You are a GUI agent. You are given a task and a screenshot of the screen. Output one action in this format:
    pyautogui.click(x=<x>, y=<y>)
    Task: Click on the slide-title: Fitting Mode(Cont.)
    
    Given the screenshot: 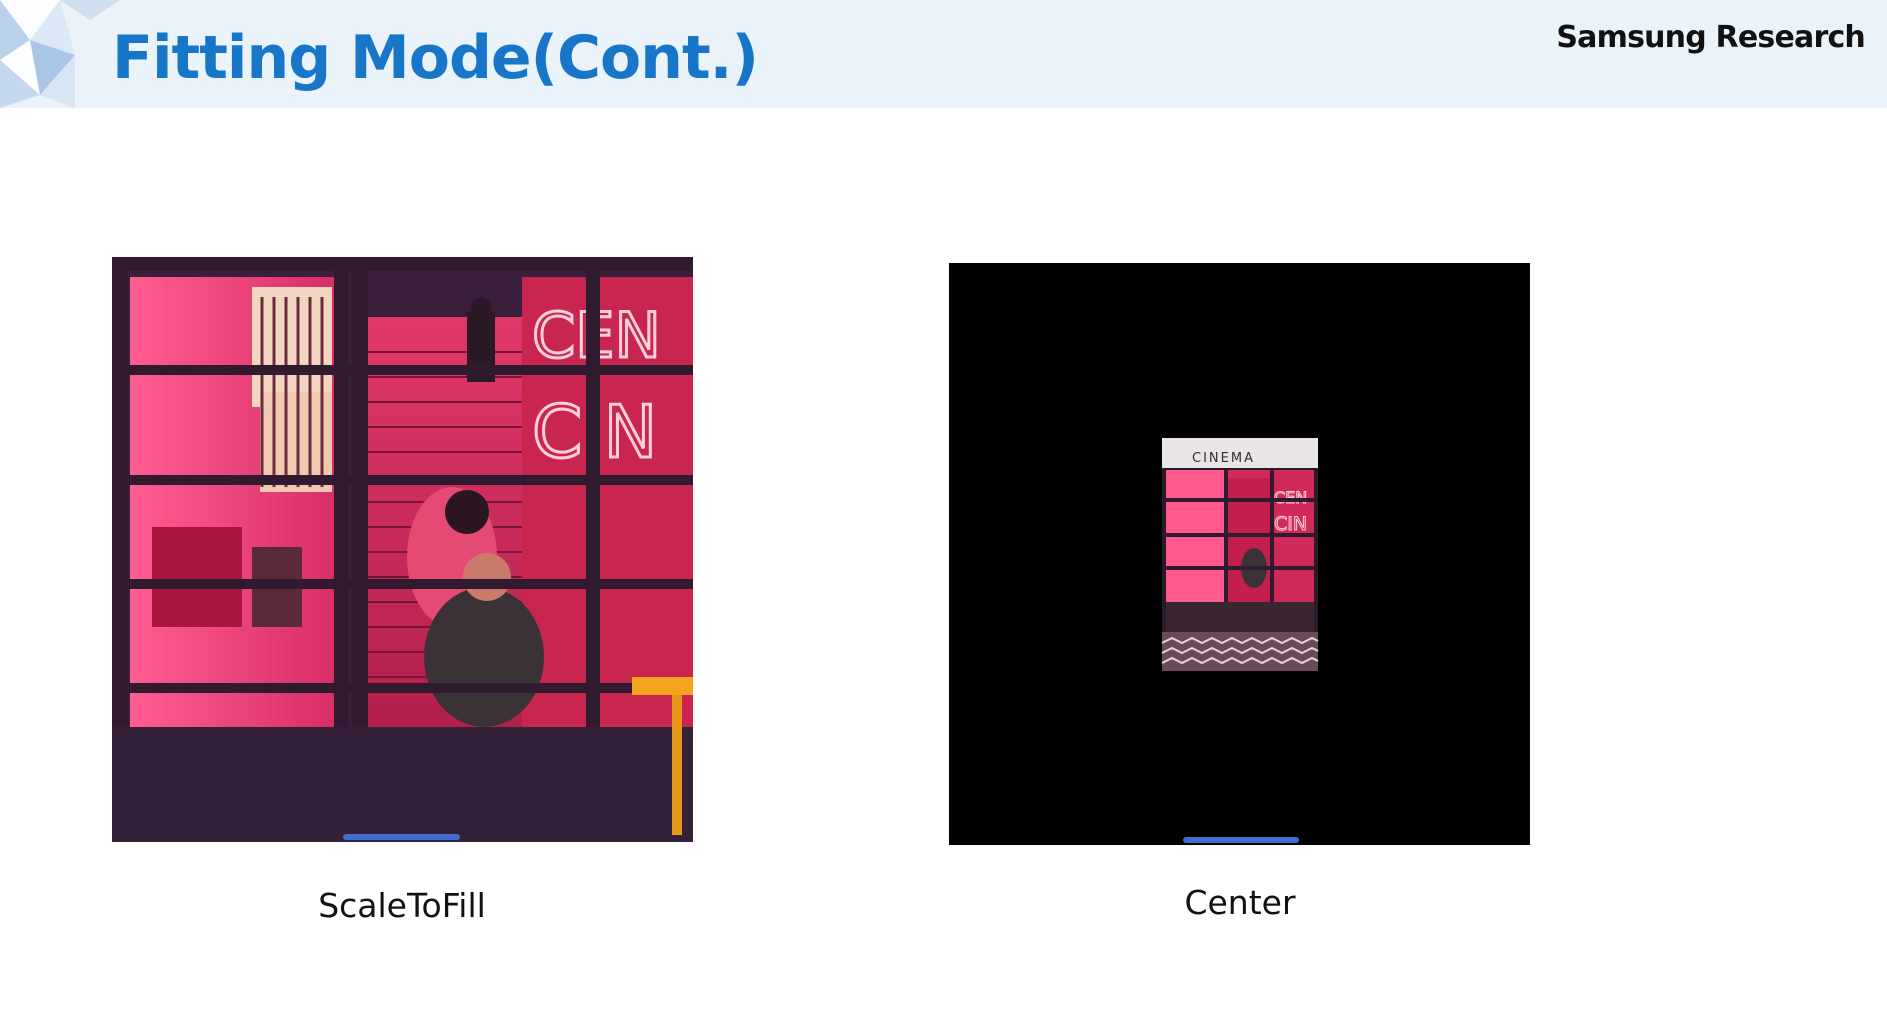 What is the action you would take?
    pyautogui.click(x=435, y=58)
    